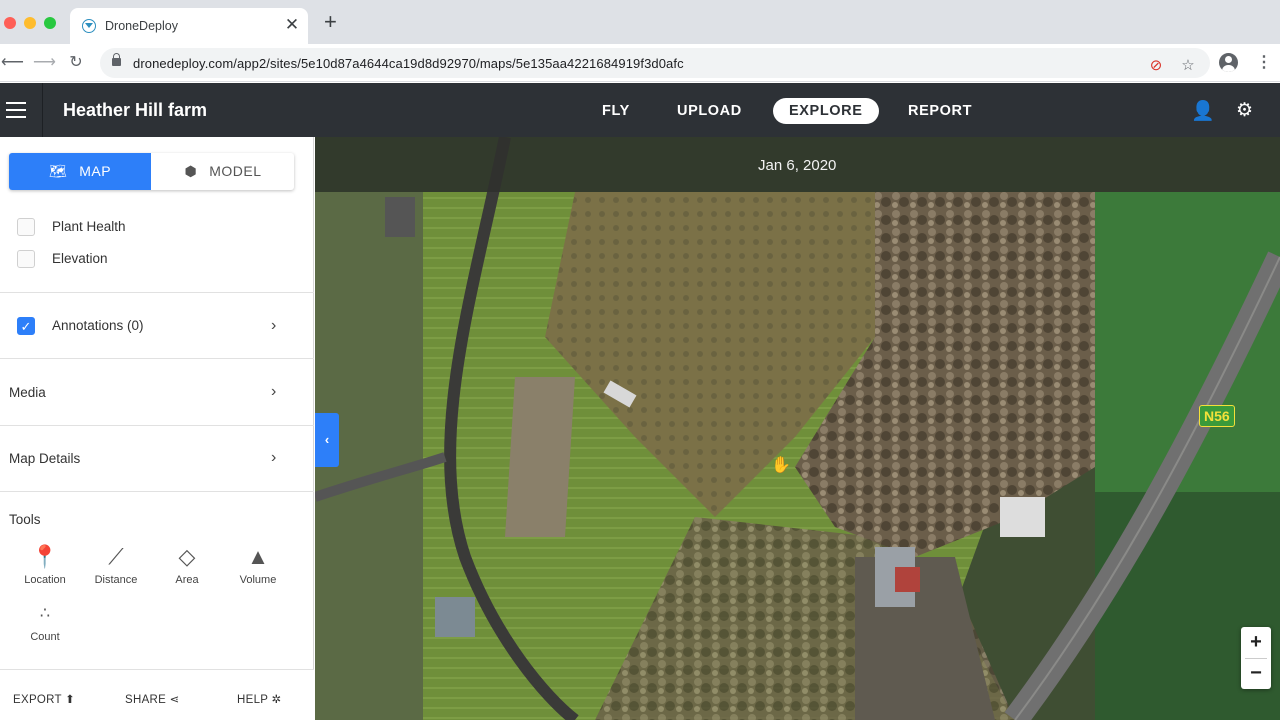  What do you see at coordinates (116, 580) in the screenshot?
I see `tool-distance-label: Distance` at bounding box center [116, 580].